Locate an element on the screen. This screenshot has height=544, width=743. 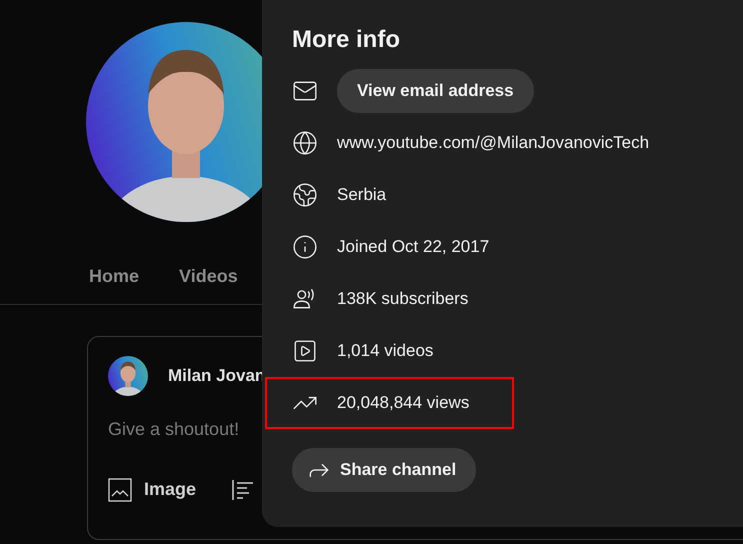
share-channel-button: Share channel is located at coordinates (384, 470).